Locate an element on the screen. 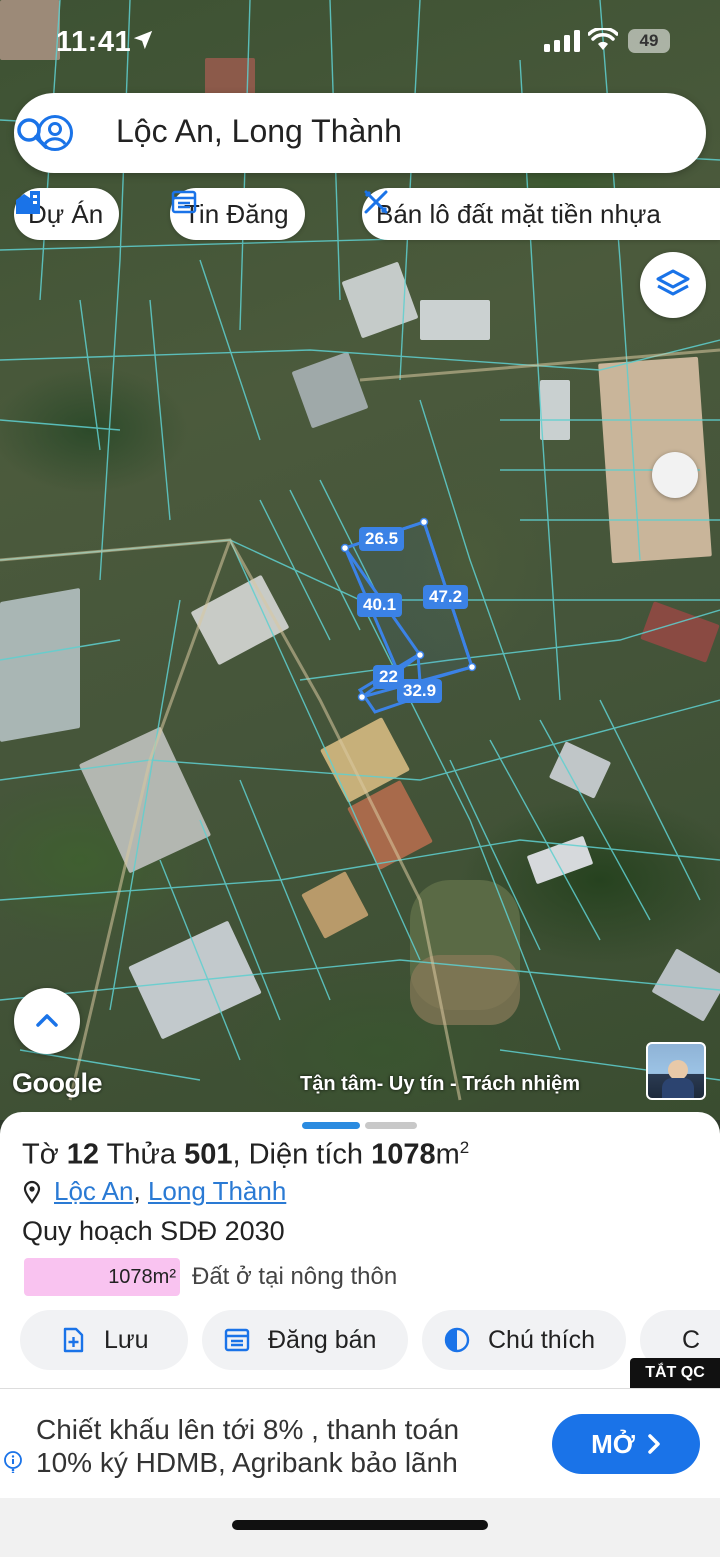 The height and width of the screenshot is (1557, 720). status-bar: 11:41 49 is located at coordinates (360, 41).